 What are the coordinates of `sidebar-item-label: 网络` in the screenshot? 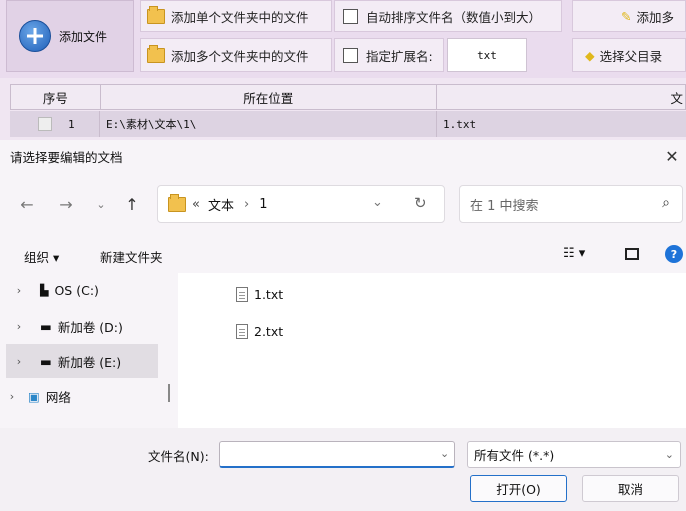 It's located at (58, 397).